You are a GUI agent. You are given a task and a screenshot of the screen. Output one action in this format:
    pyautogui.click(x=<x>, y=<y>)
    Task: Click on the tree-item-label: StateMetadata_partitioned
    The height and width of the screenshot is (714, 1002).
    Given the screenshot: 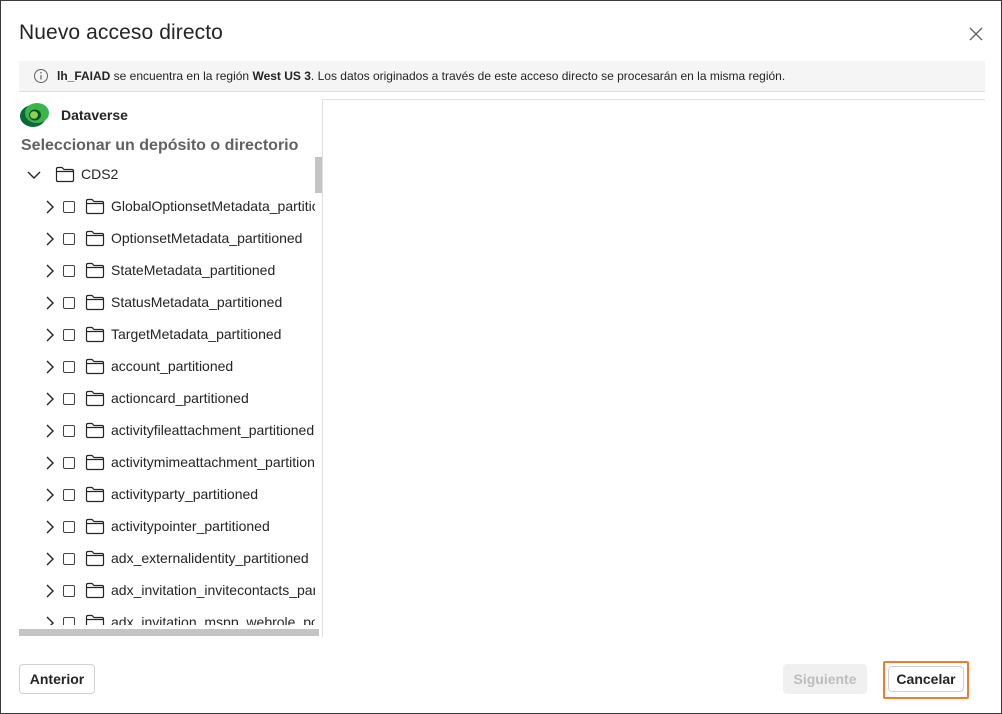 What is the action you would take?
    pyautogui.click(x=193, y=270)
    